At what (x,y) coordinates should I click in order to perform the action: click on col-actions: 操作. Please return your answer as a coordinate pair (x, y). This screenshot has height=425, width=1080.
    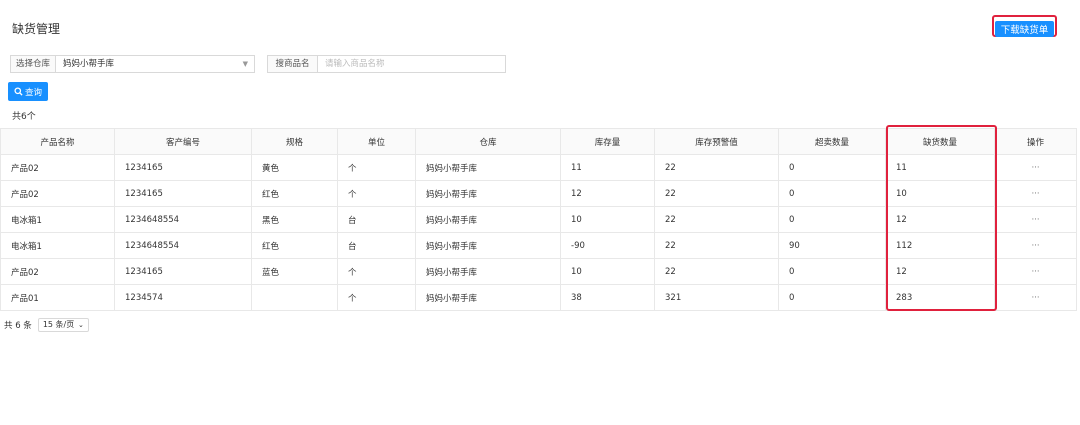
    Looking at the image, I should click on (1035, 141).